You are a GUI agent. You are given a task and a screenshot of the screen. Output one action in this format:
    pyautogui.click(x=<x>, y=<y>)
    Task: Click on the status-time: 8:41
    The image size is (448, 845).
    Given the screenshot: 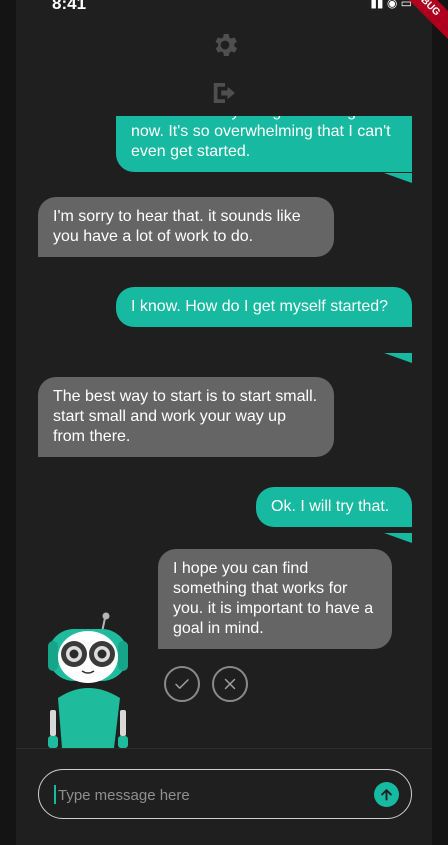 What is the action you would take?
    pyautogui.click(x=69, y=6)
    